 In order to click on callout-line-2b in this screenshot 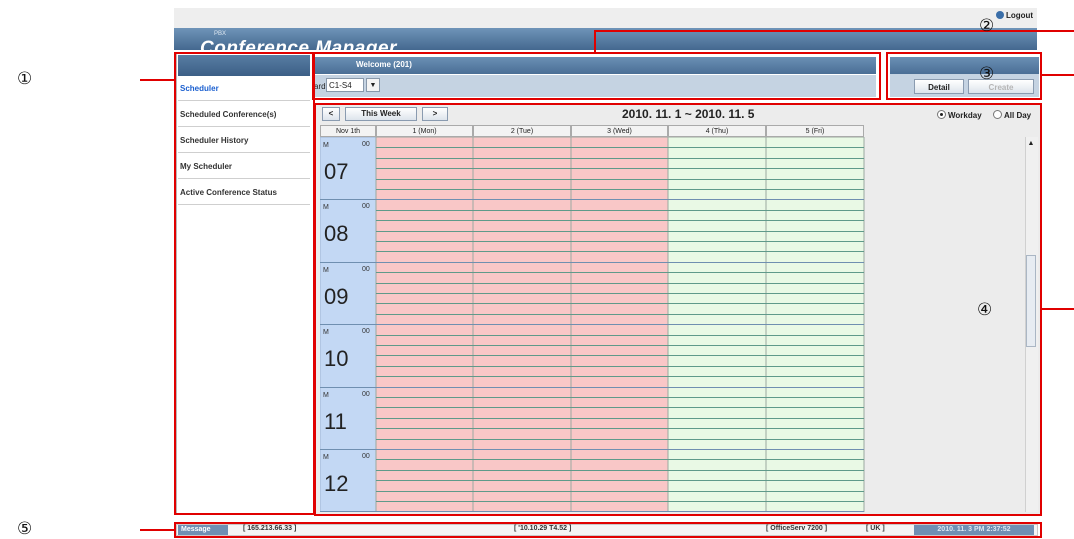, I will do `click(834, 31)`.